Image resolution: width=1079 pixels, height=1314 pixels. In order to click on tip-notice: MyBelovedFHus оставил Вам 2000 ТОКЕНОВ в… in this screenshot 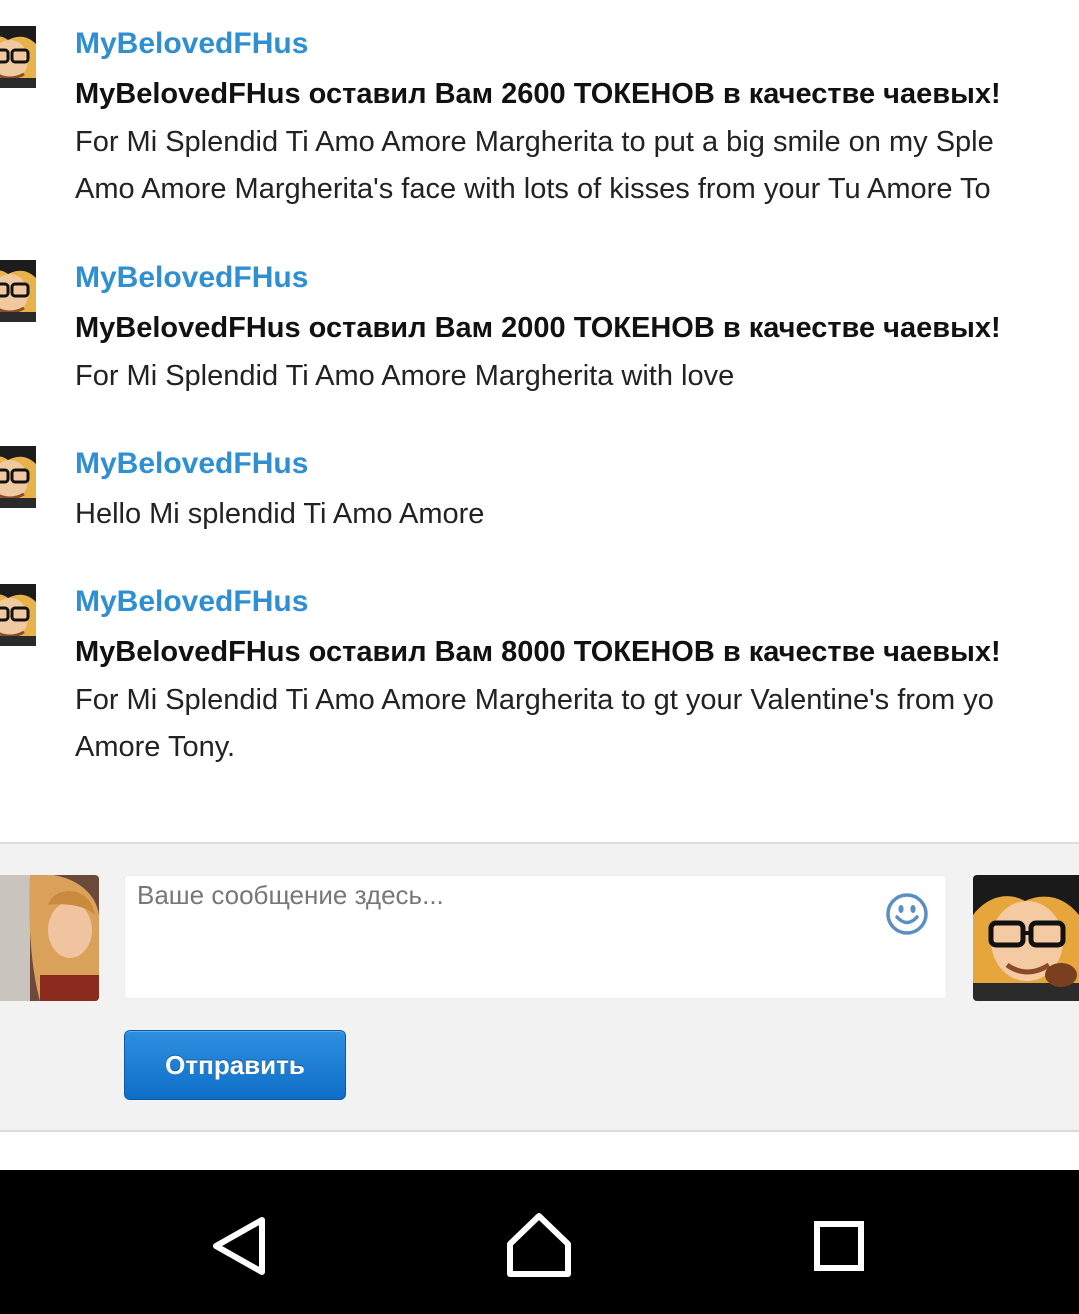, I will do `click(538, 328)`.